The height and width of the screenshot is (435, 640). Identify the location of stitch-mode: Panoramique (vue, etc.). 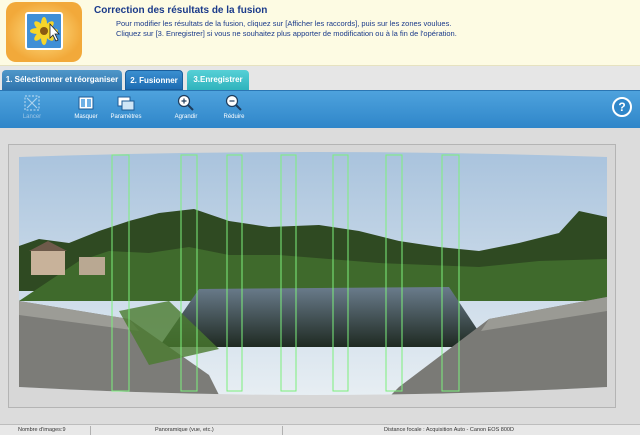
(184, 430).